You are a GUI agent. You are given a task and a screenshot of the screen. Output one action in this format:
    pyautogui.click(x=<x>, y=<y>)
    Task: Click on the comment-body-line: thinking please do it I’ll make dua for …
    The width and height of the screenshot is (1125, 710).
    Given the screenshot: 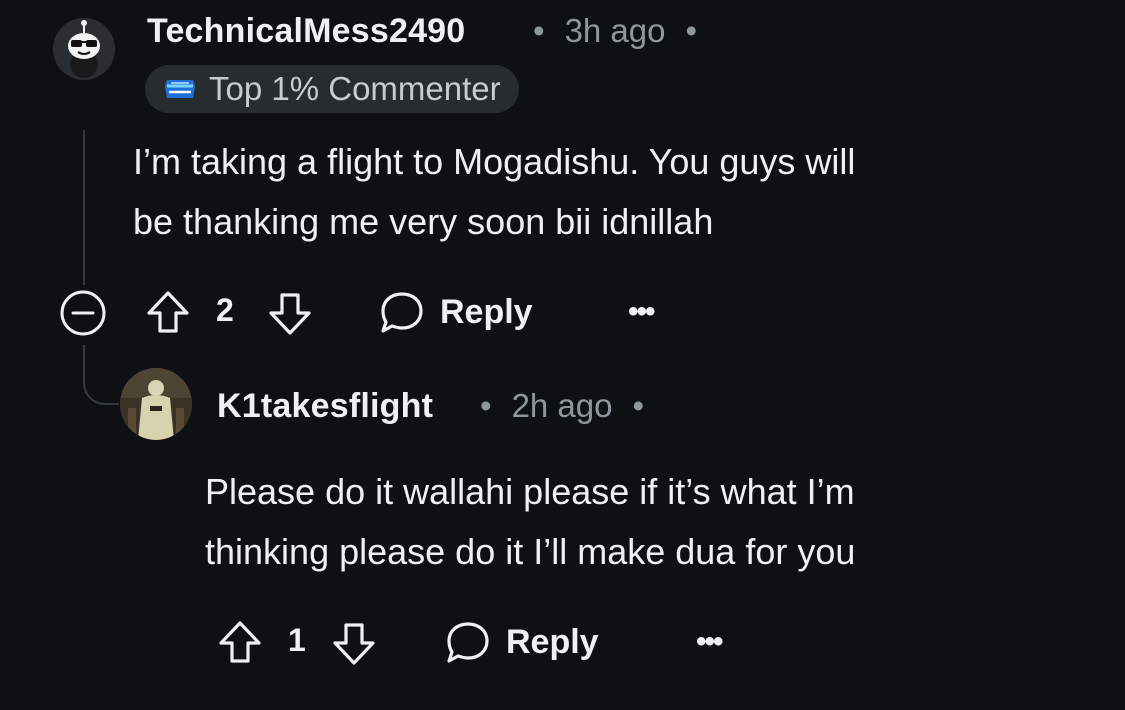 What is the action you would take?
    pyautogui.click(x=530, y=551)
    